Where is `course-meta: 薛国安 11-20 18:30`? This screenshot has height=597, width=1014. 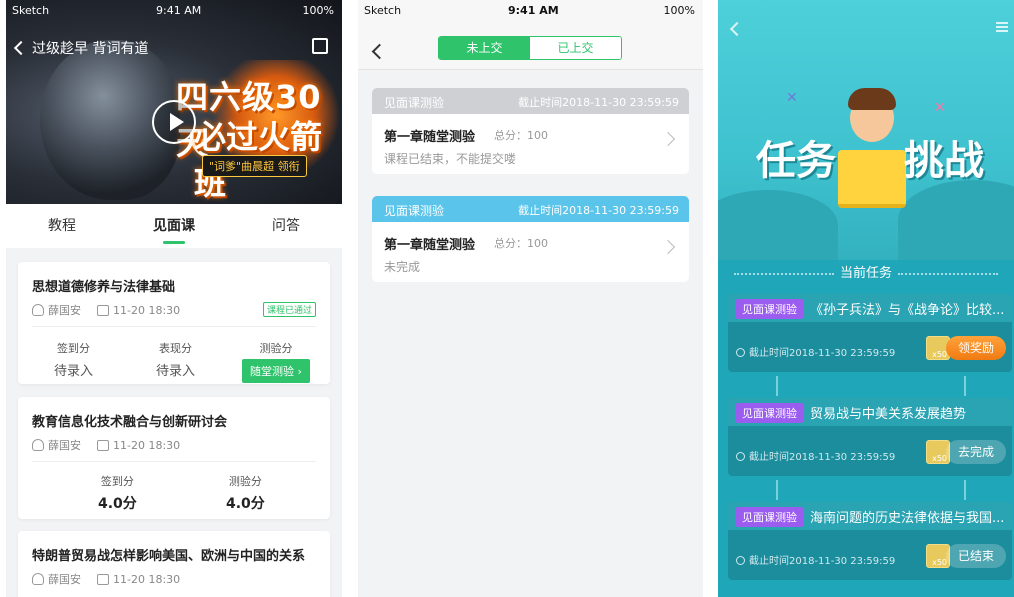 course-meta: 薛国安 11-20 18:30 is located at coordinates (106, 310).